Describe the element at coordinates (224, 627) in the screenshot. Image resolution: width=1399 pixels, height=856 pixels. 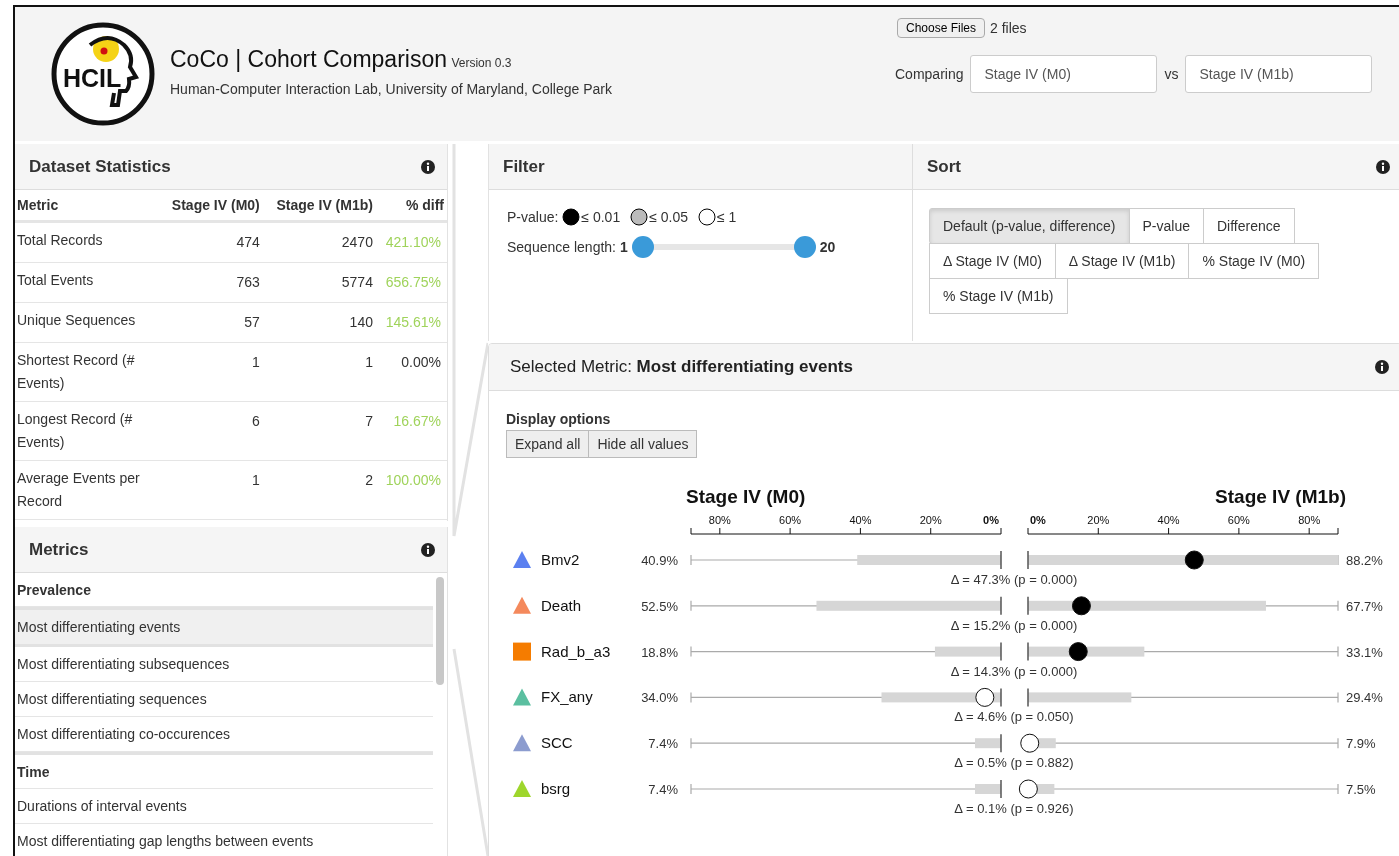
I see `metric-item: Most differentiating events` at that location.